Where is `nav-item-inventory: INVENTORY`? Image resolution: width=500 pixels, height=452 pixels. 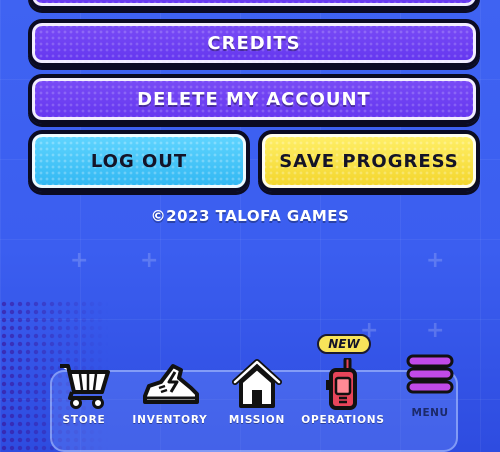
nav-item-inventory: INVENTORY is located at coordinates (170, 392).